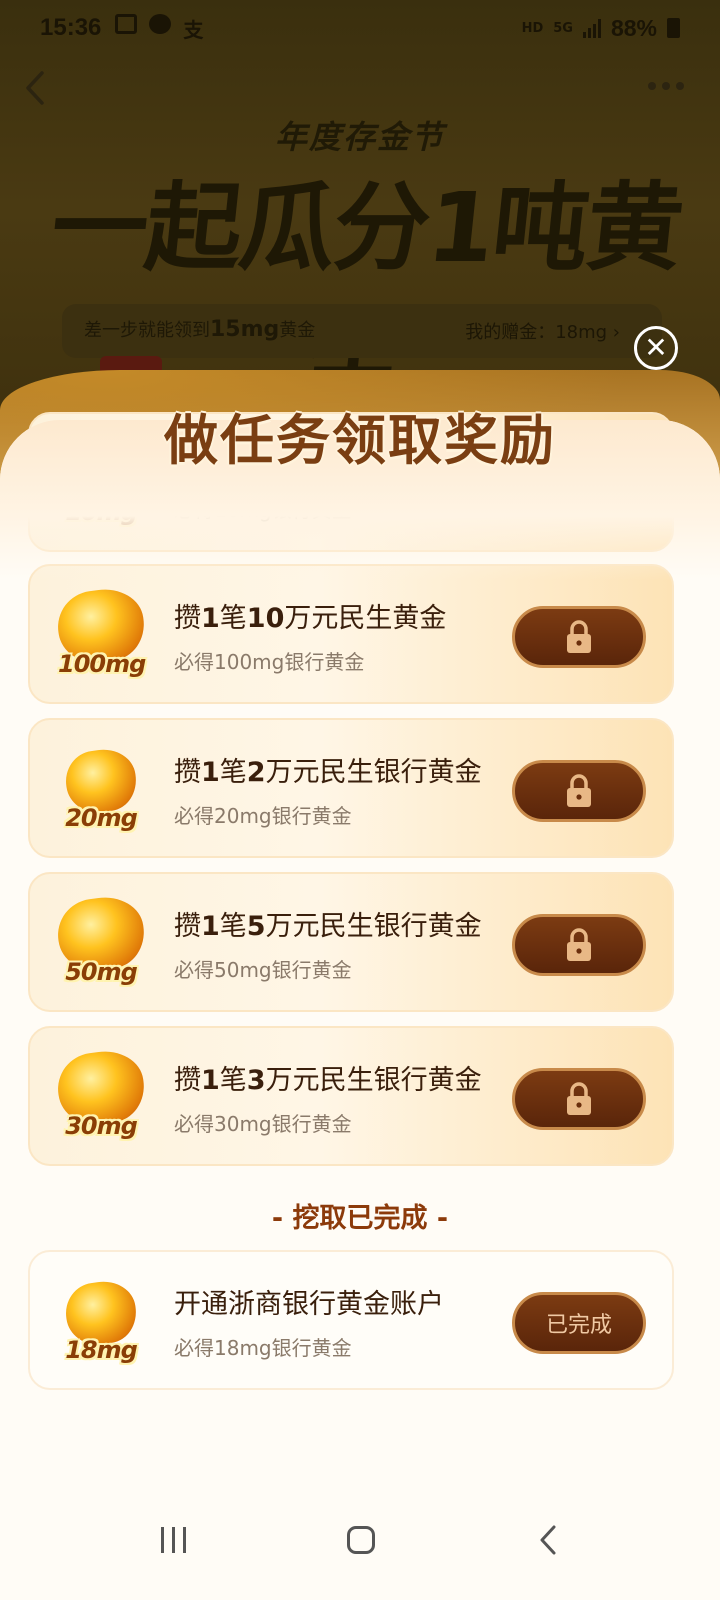 Image resolution: width=720 pixels, height=1600 pixels. What do you see at coordinates (101, 1320) in the screenshot?
I see `gold-nugget-icon: 18mg` at bounding box center [101, 1320].